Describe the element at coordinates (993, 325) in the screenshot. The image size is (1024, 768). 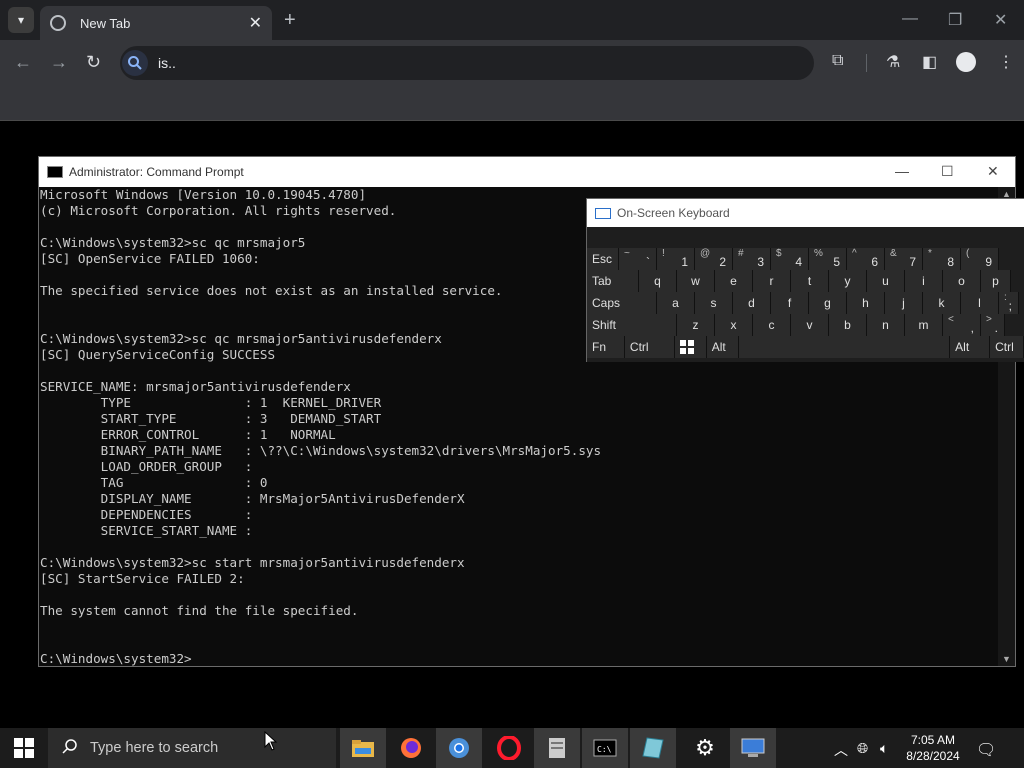
I see `osk-key-.: >.` at that location.